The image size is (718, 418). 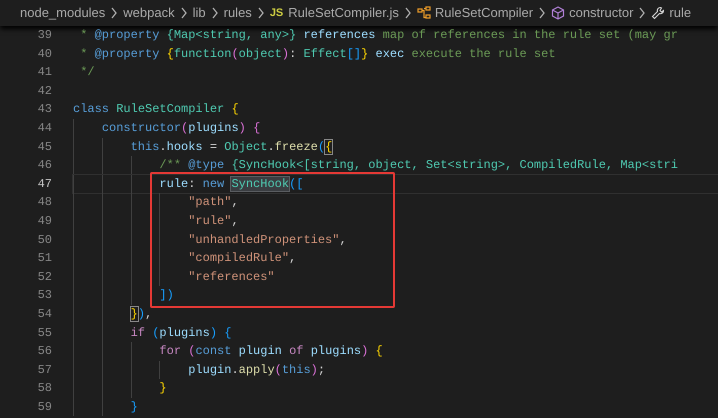 What do you see at coordinates (44, 333) in the screenshot?
I see `line-number: 55` at bounding box center [44, 333].